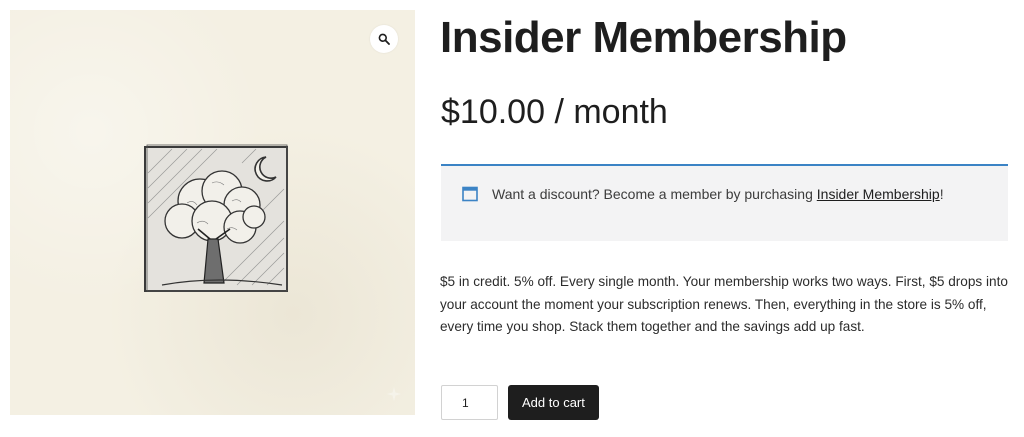  What do you see at coordinates (941, 194) in the screenshot?
I see `notice-text-after: !` at bounding box center [941, 194].